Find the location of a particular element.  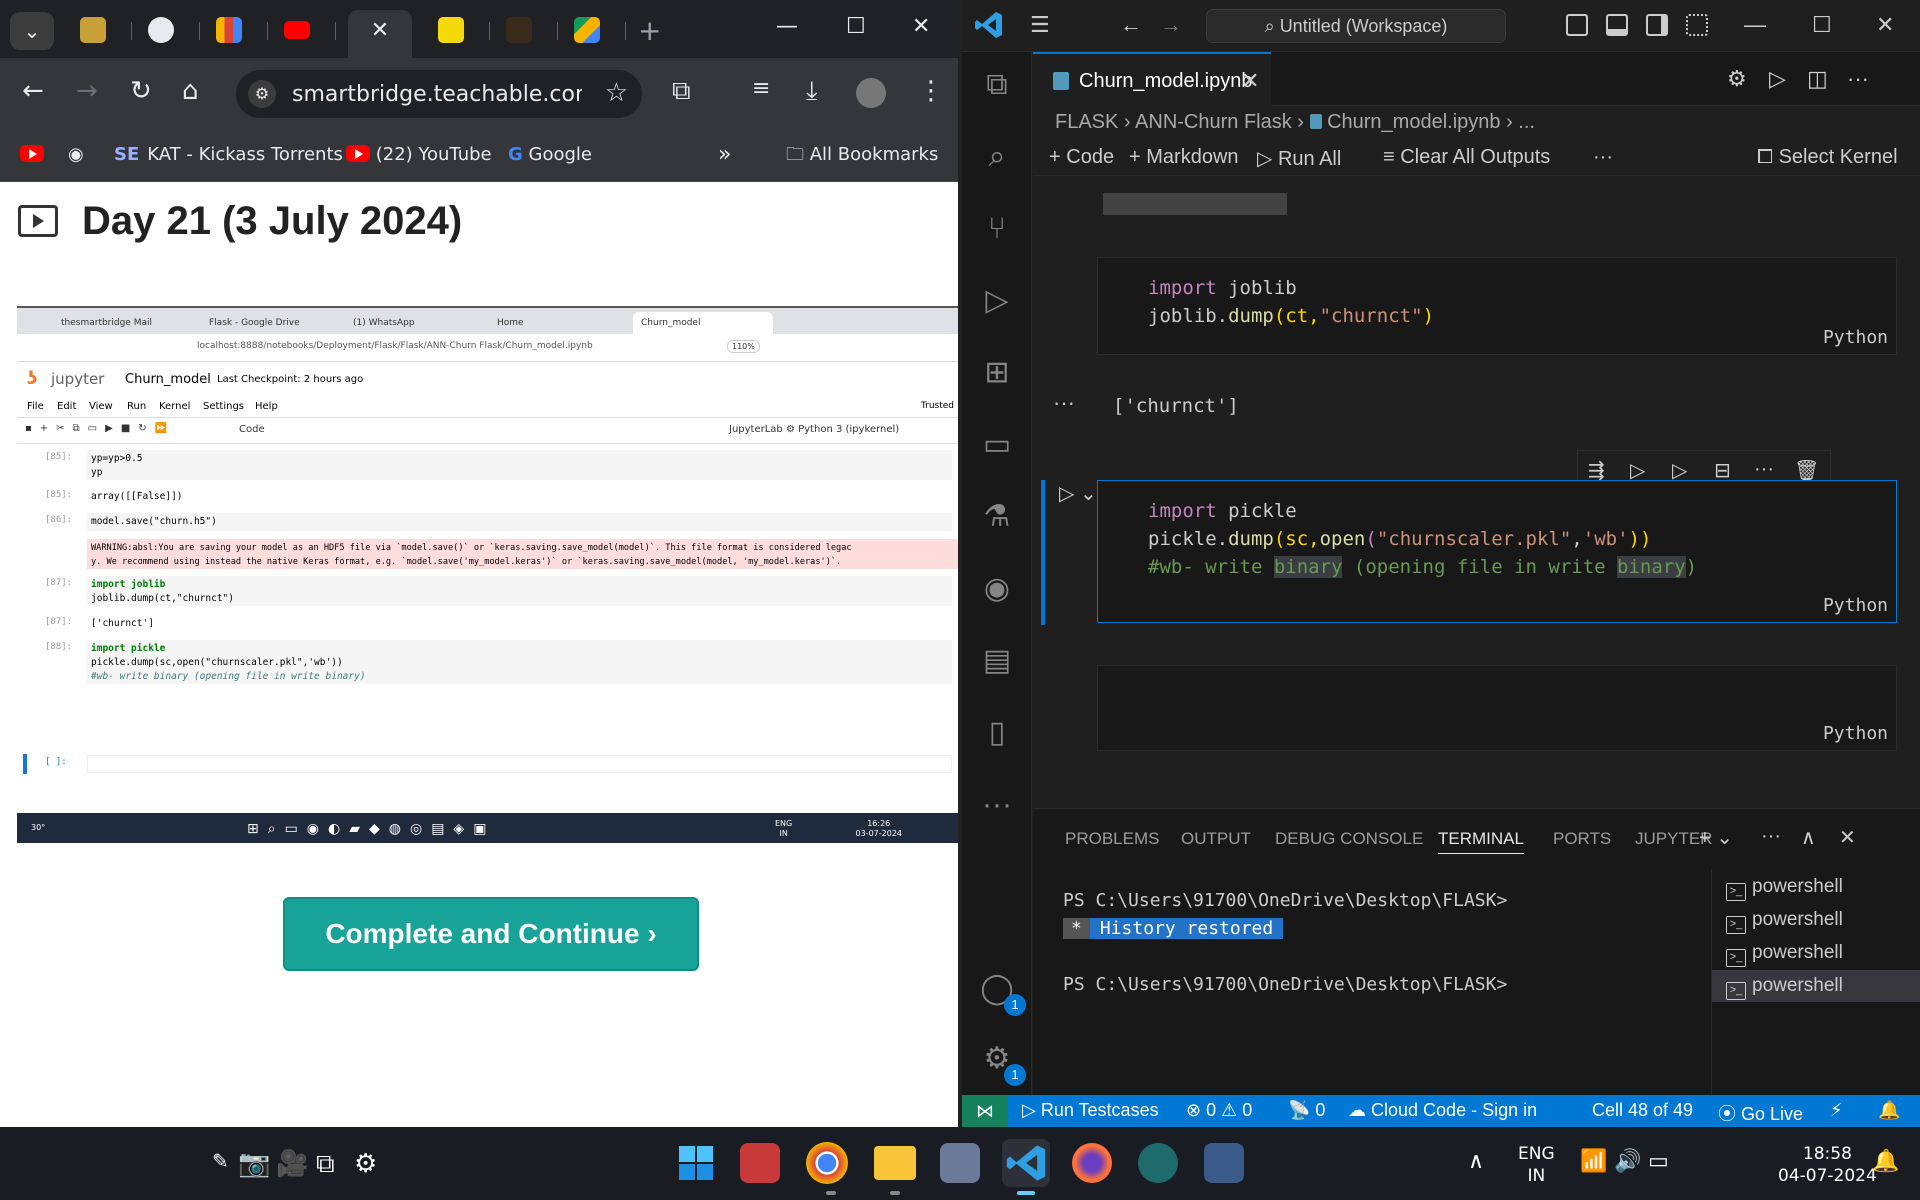

testing-icon: ⚗ is located at coordinates (997, 517).